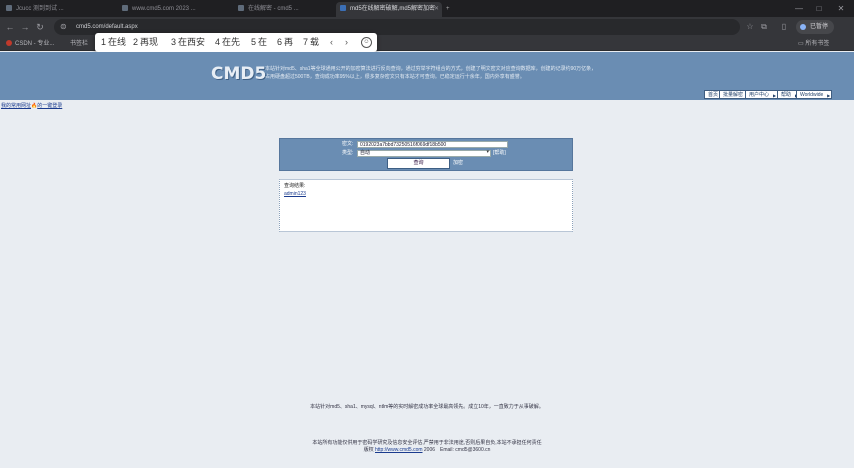  What do you see at coordinates (238, 74) in the screenshot?
I see `site-logo: CMD5` at bounding box center [238, 74].